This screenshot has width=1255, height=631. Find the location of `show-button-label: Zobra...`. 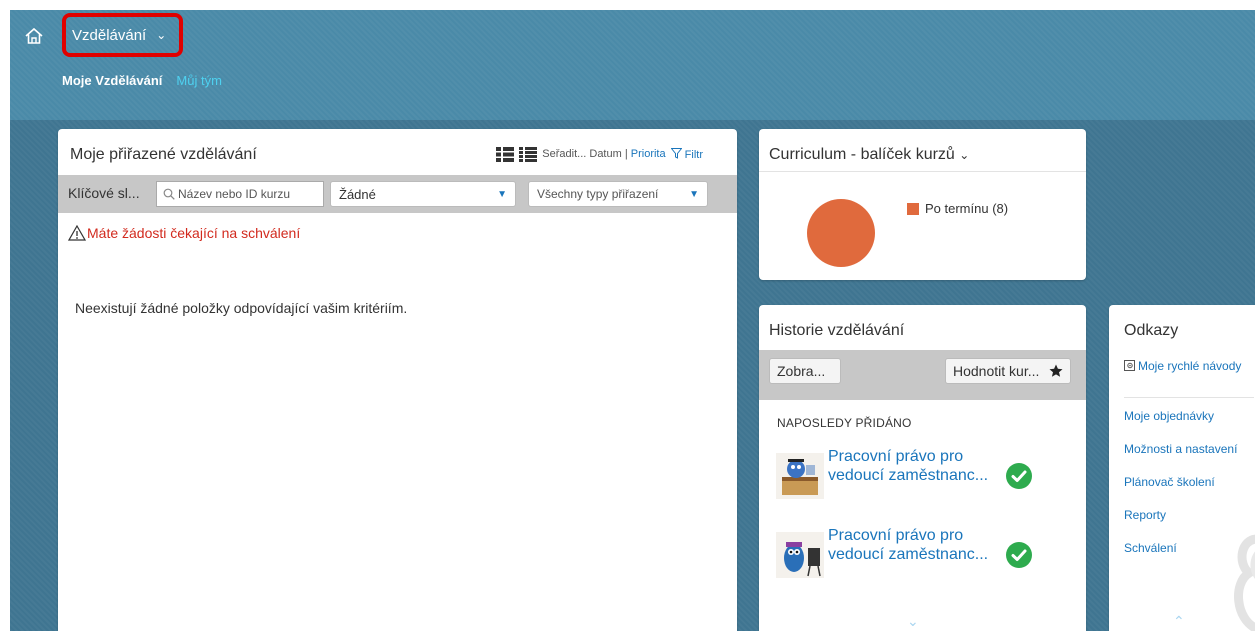

show-button-label: Zobra... is located at coordinates (801, 371).